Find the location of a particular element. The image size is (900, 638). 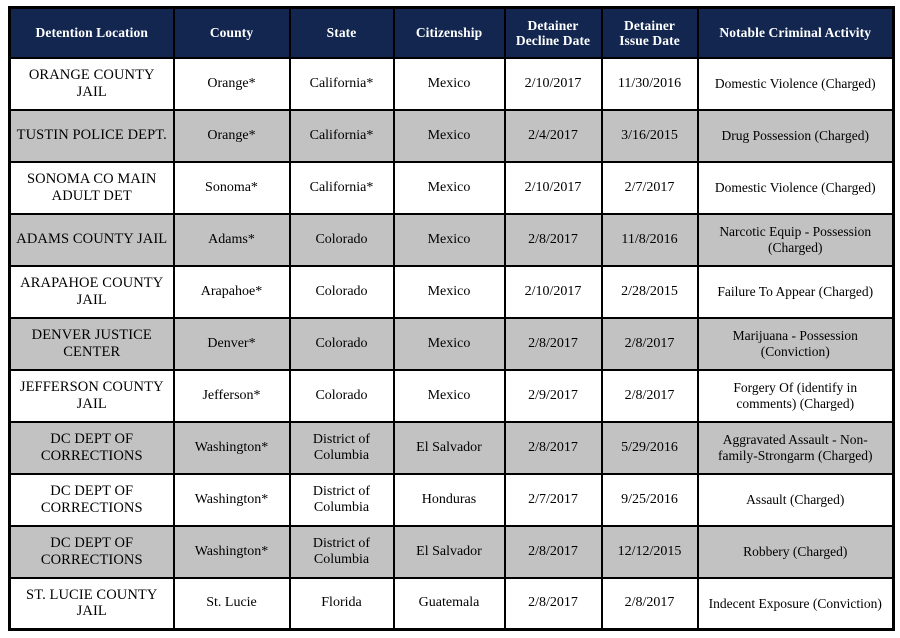

cell-detainer-issue-date: 2/7/2017 is located at coordinates (649, 187).